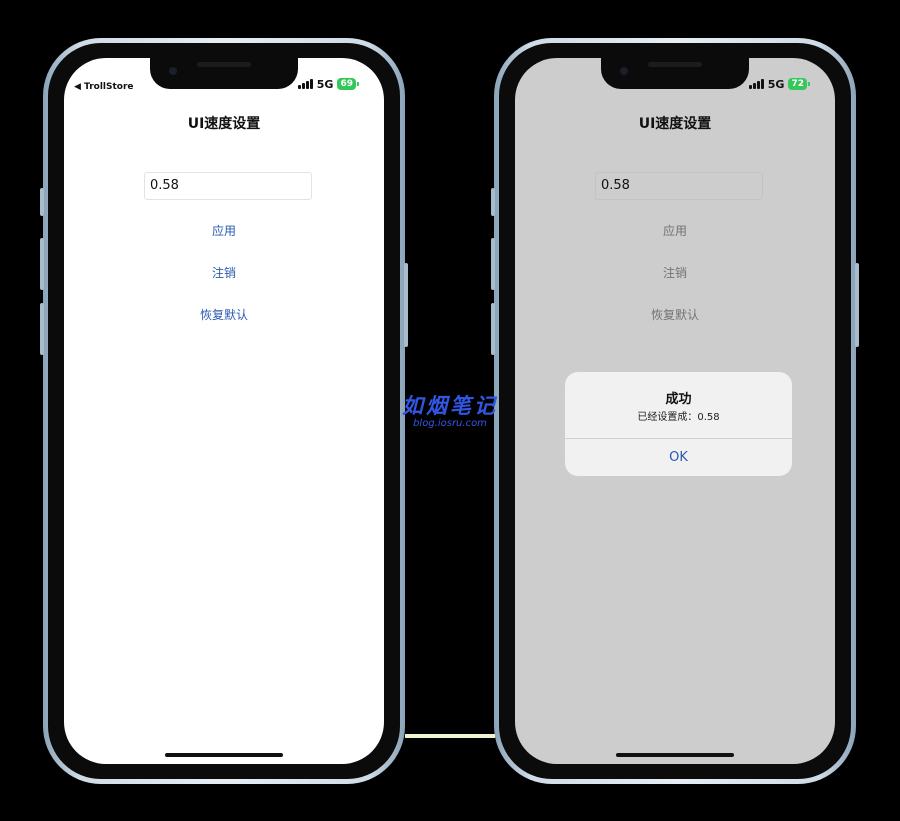 Image resolution: width=900 pixels, height=821 pixels. Describe the element at coordinates (678, 424) in the screenshot. I see `success-alert-dialog: 成功 已经设置成：0.58 OK` at that location.